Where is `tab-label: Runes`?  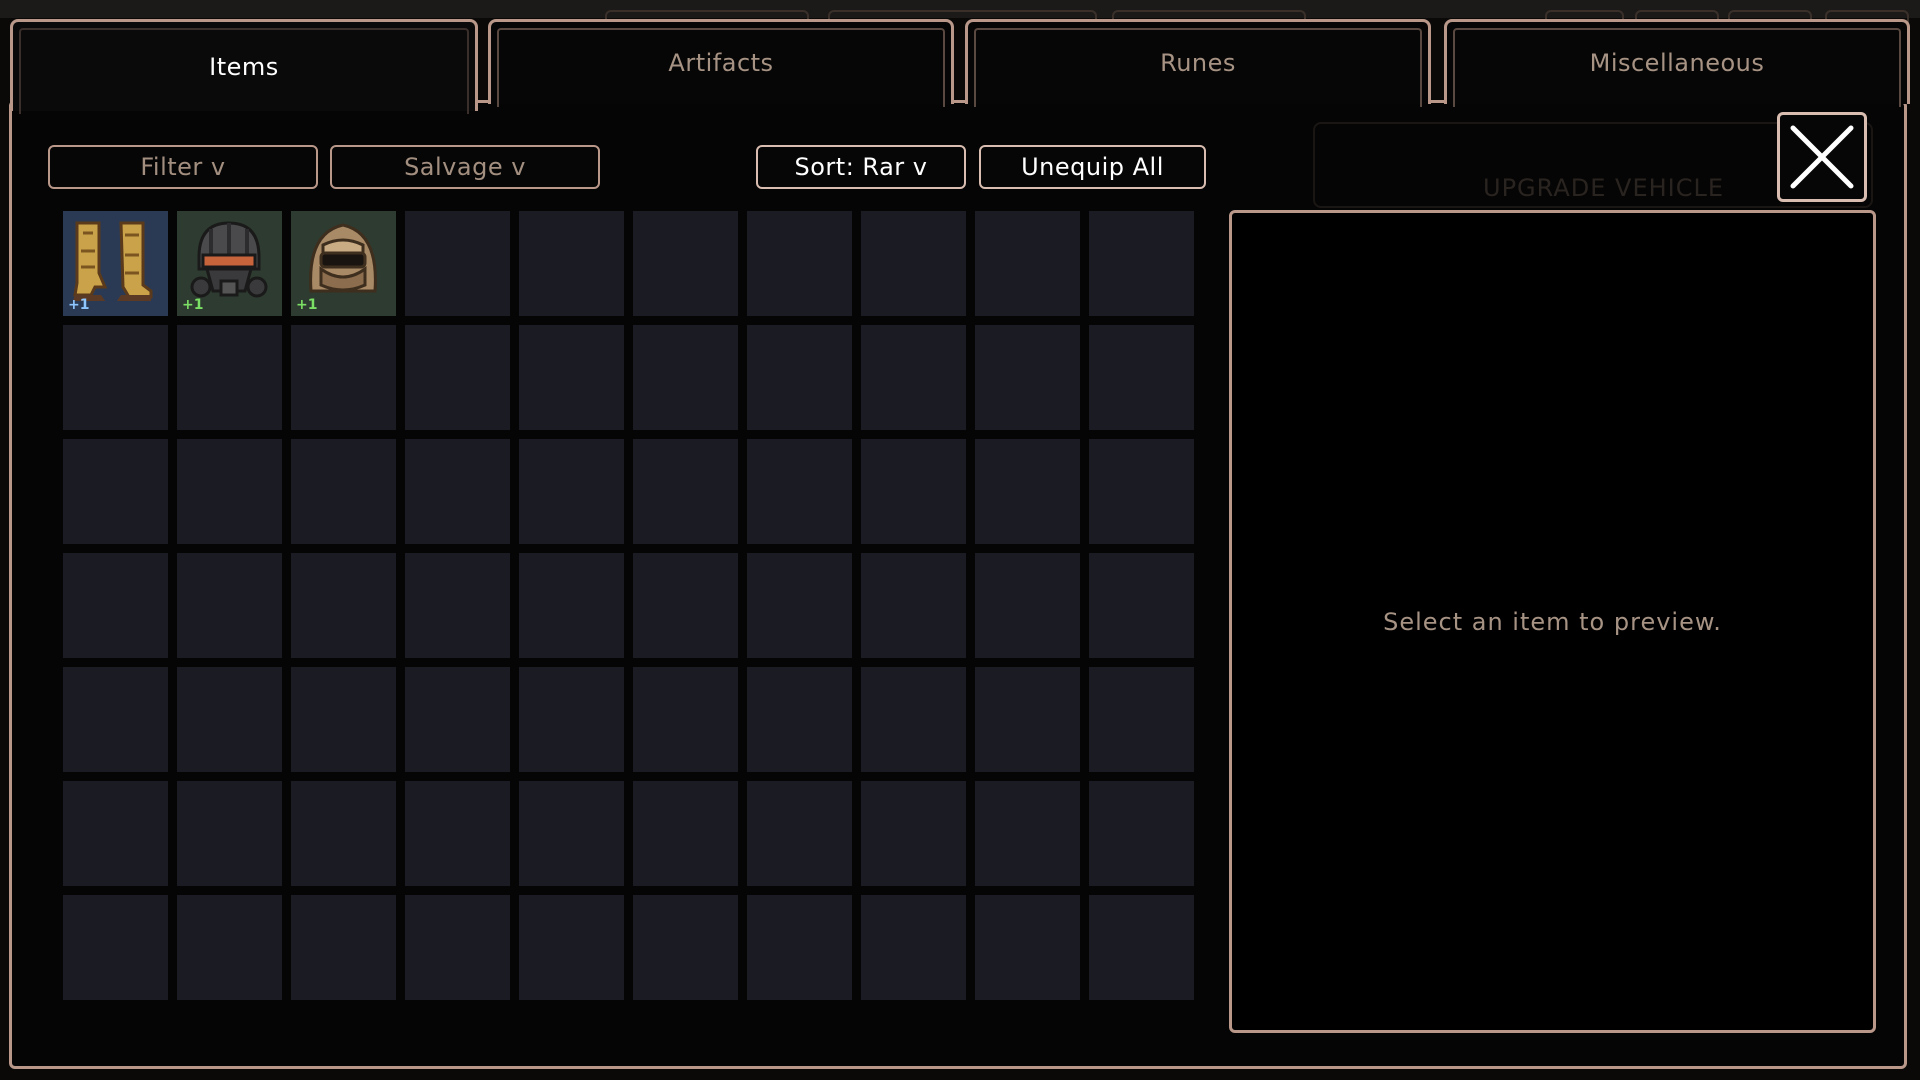 tab-label: Runes is located at coordinates (1198, 63).